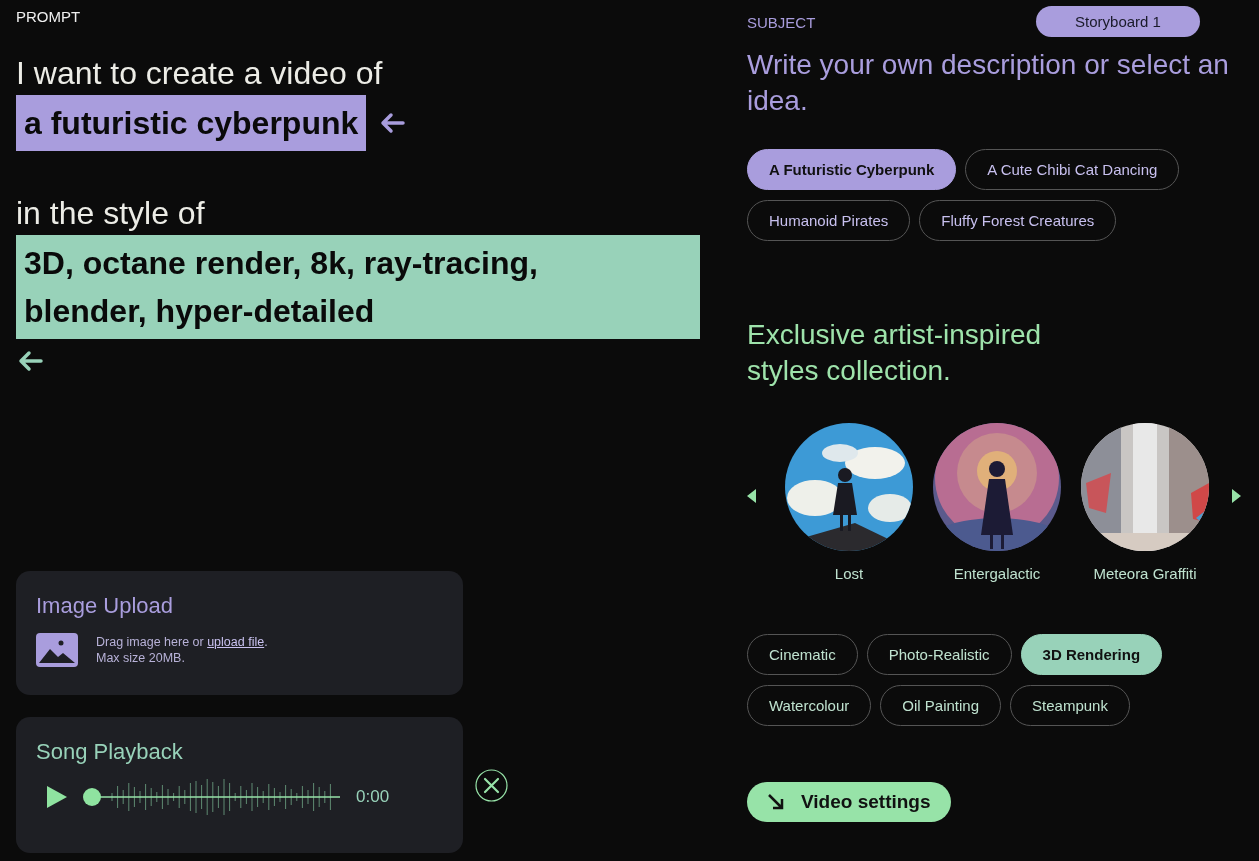 The image size is (1259, 861). What do you see at coordinates (1236, 496) in the screenshot?
I see `next-icon` at bounding box center [1236, 496].